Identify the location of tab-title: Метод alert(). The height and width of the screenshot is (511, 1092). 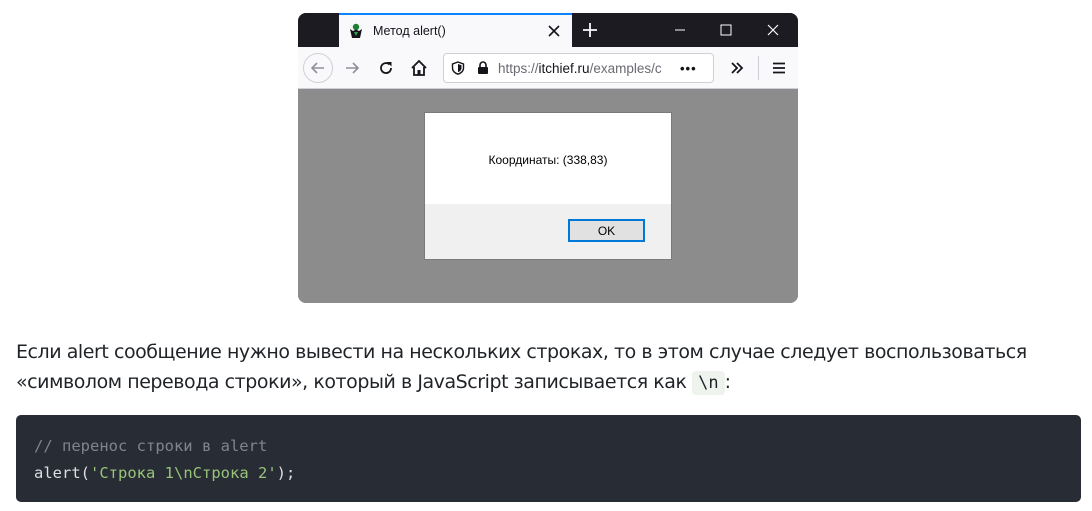
(409, 31).